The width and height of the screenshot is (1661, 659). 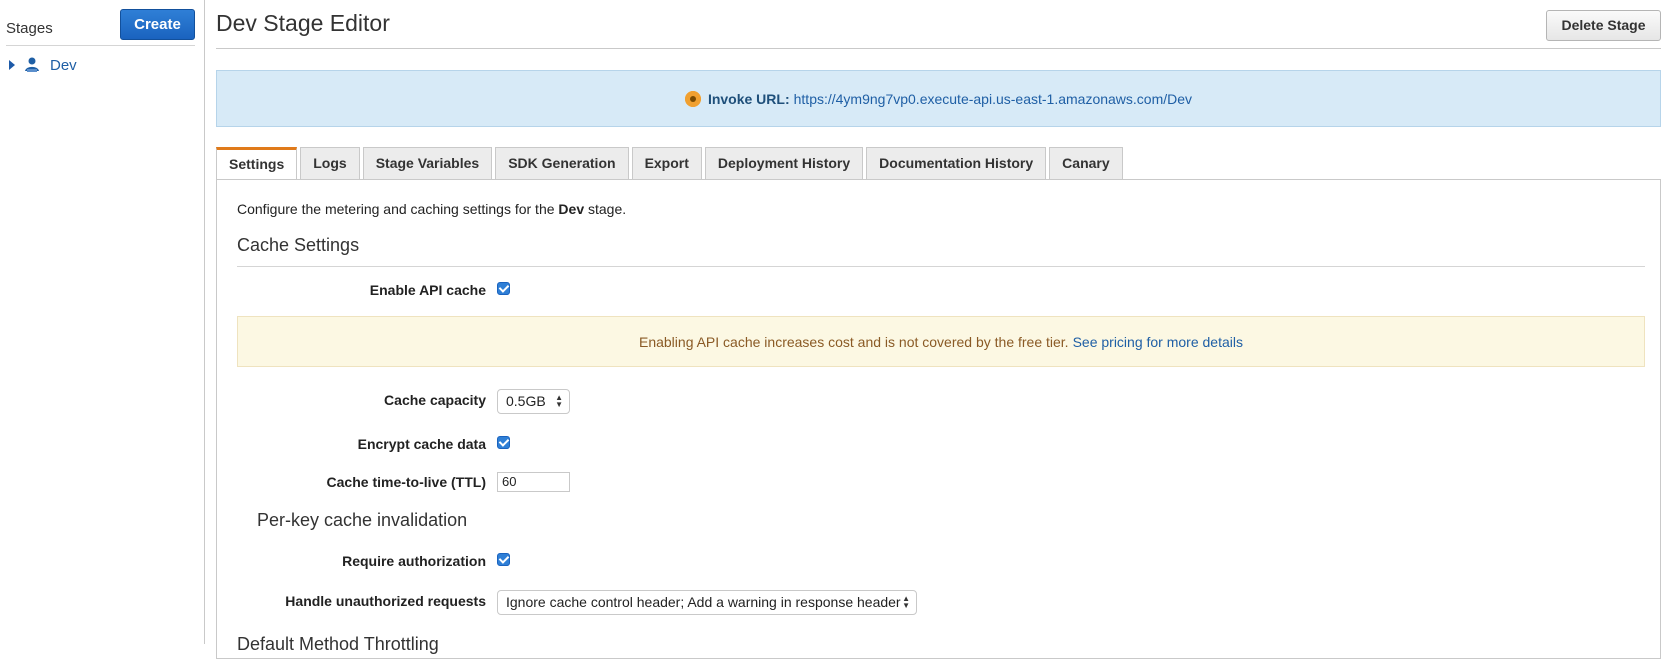 What do you see at coordinates (29, 28) in the screenshot?
I see `stages-title: Stages` at bounding box center [29, 28].